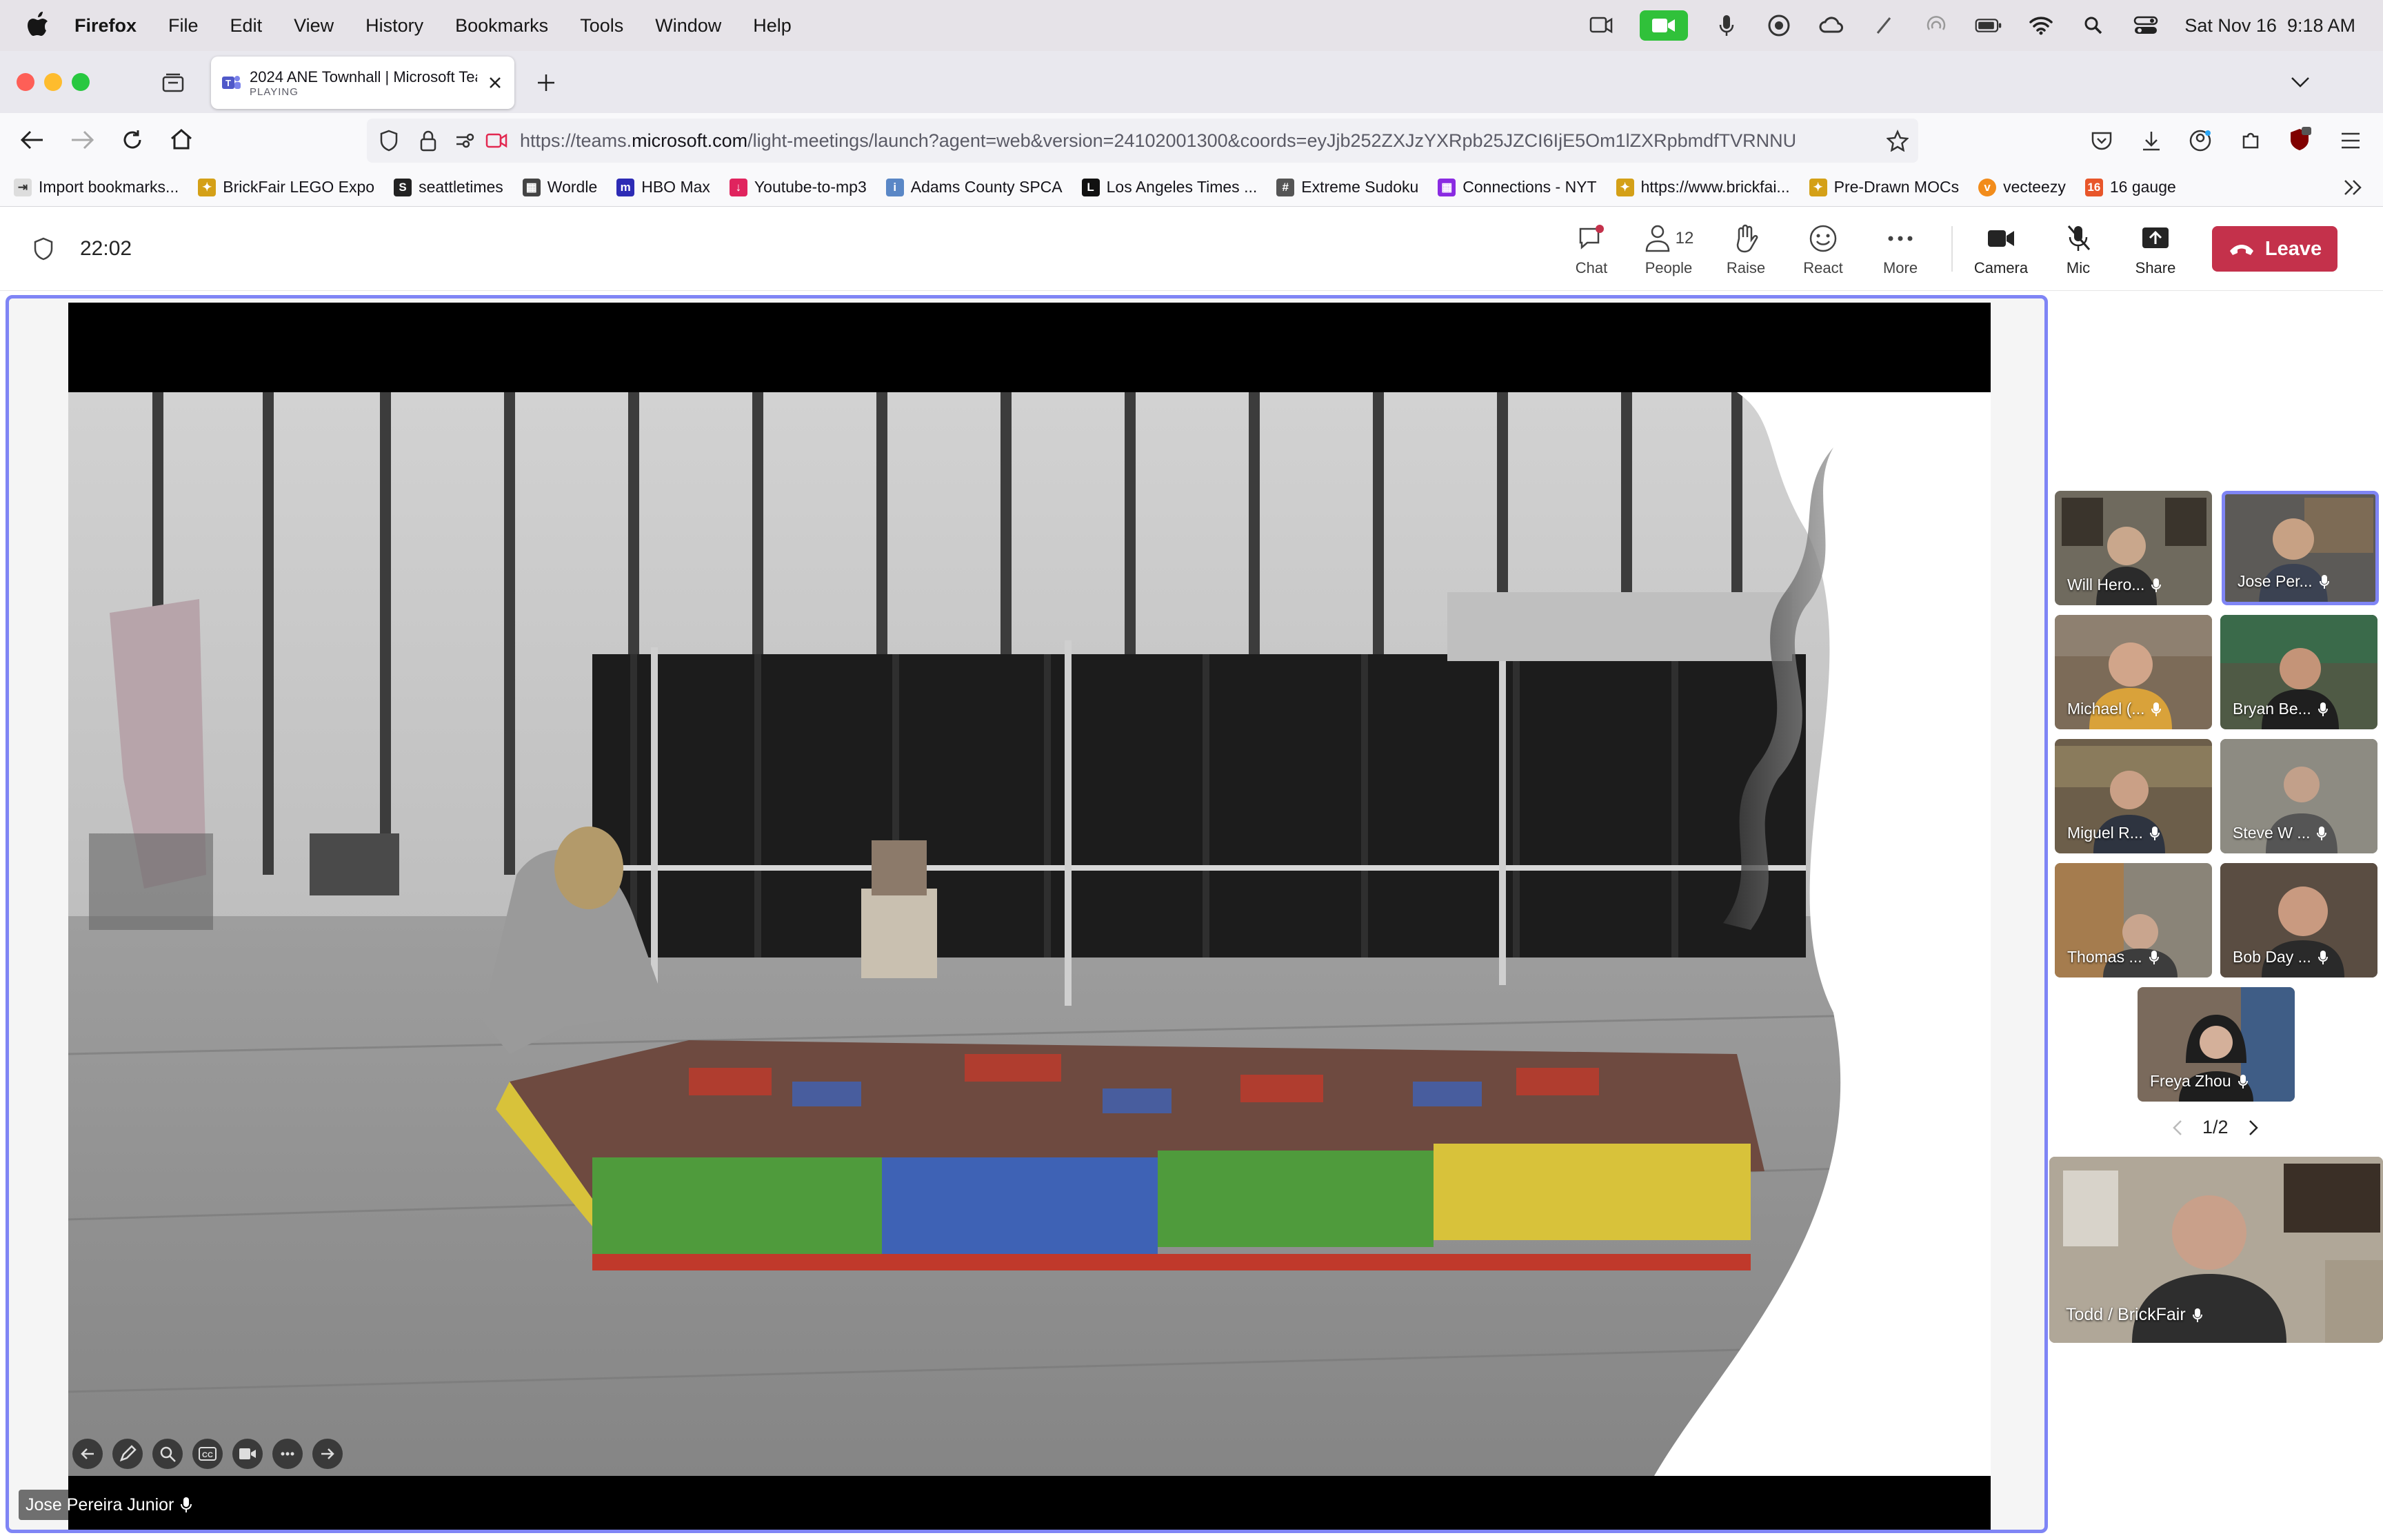 The image size is (2383, 1540). What do you see at coordinates (181, 139) in the screenshot?
I see `home-icon` at bounding box center [181, 139].